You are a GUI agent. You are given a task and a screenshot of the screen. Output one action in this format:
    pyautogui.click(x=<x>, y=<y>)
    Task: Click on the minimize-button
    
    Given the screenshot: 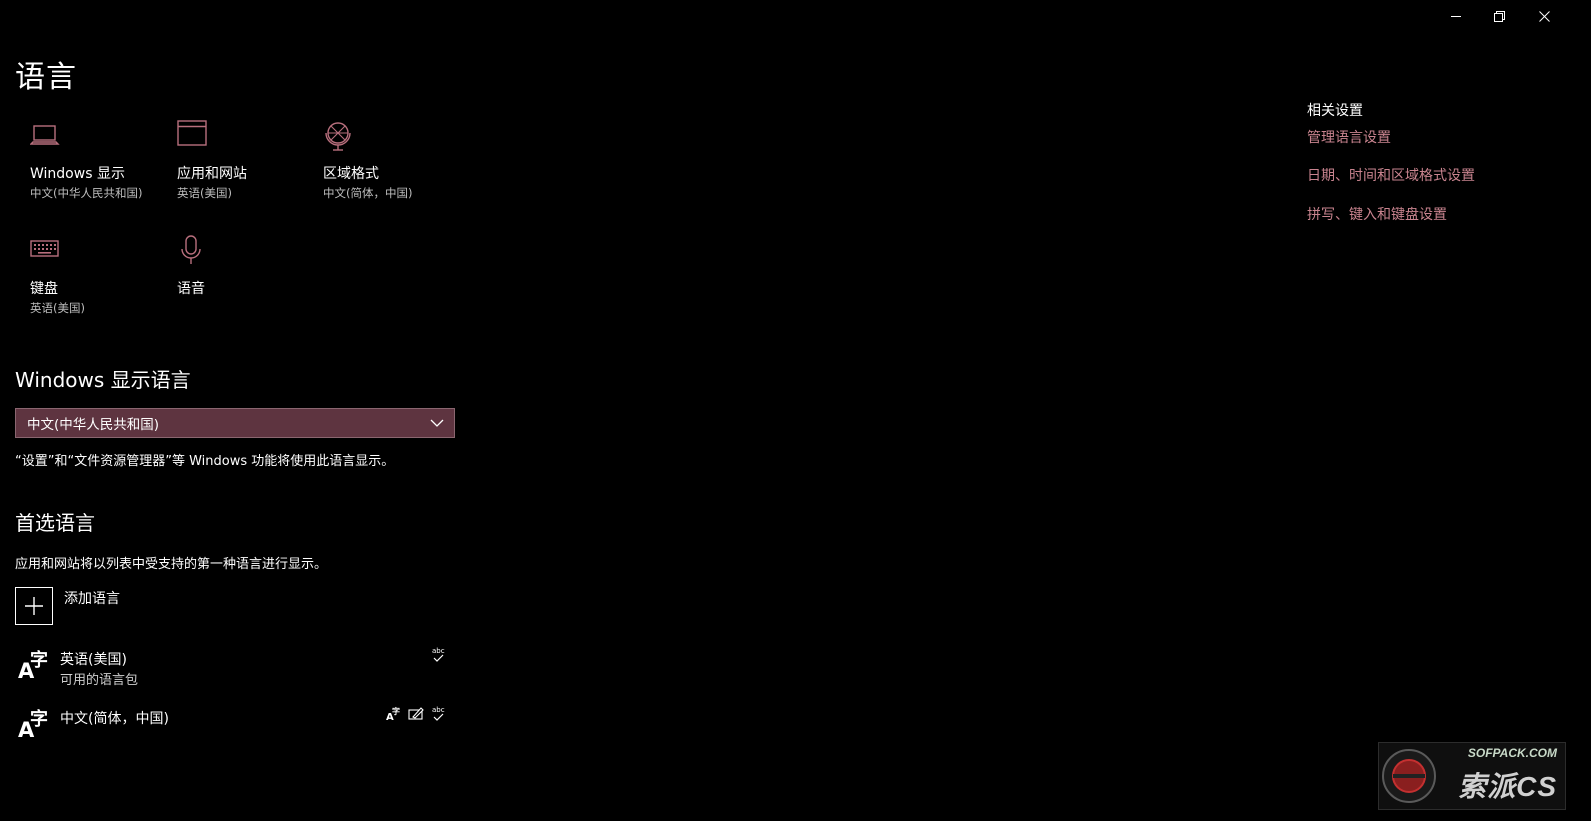 What is the action you would take?
    pyautogui.click(x=1456, y=16)
    